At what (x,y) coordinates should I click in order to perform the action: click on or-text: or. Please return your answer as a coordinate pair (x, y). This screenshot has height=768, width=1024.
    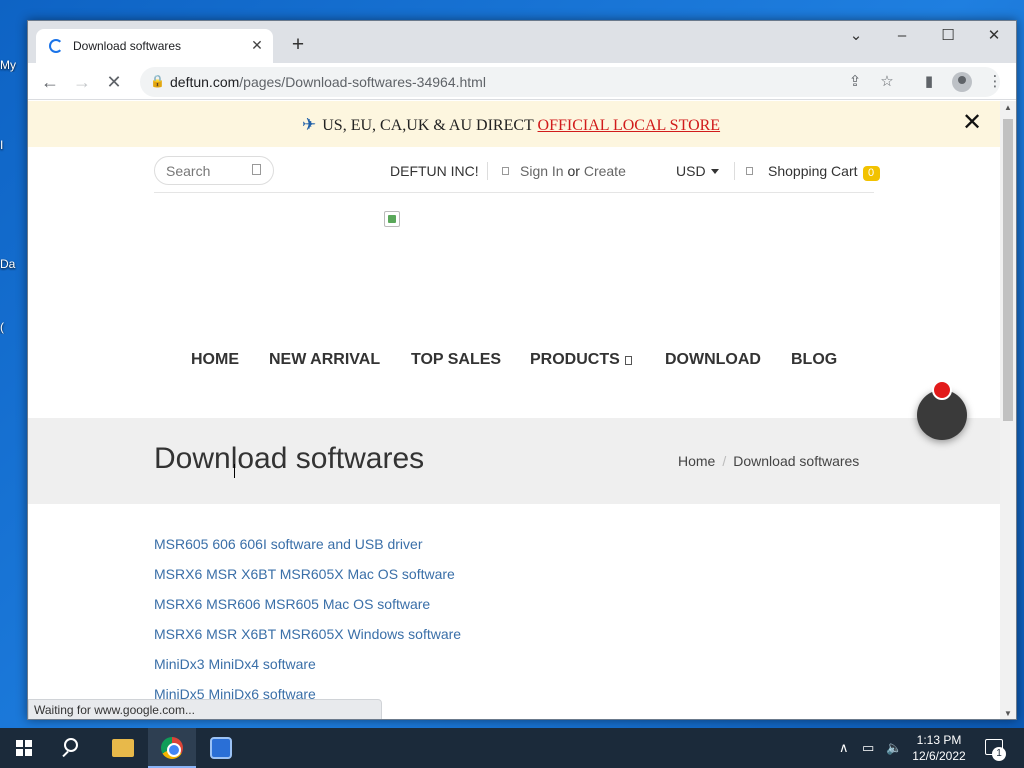
    Looking at the image, I should click on (573, 171).